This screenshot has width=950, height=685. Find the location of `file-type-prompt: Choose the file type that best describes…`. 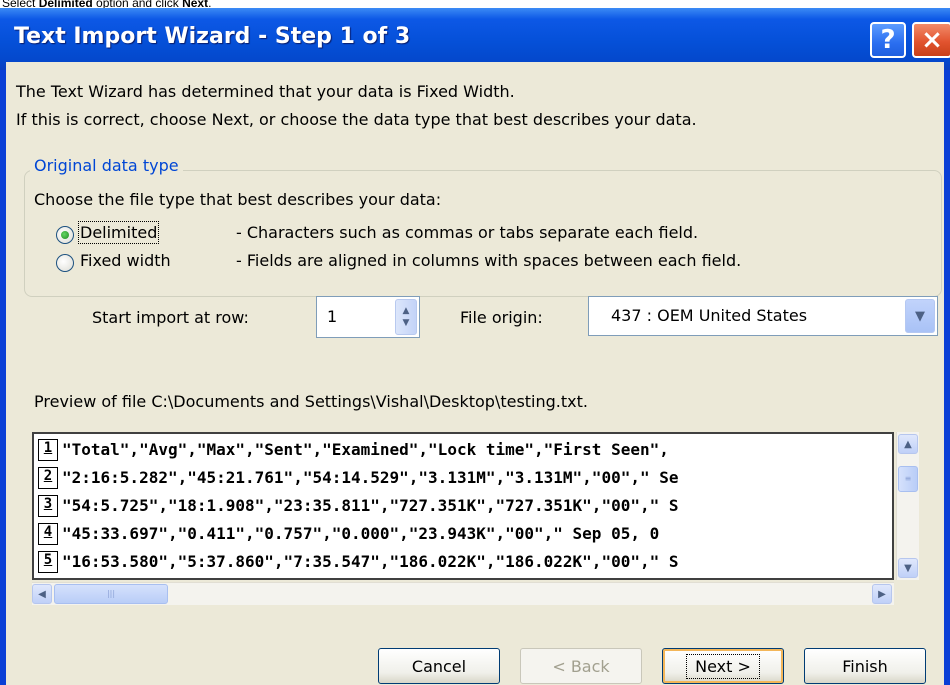

file-type-prompt: Choose the file type that best describes… is located at coordinates (238, 199).